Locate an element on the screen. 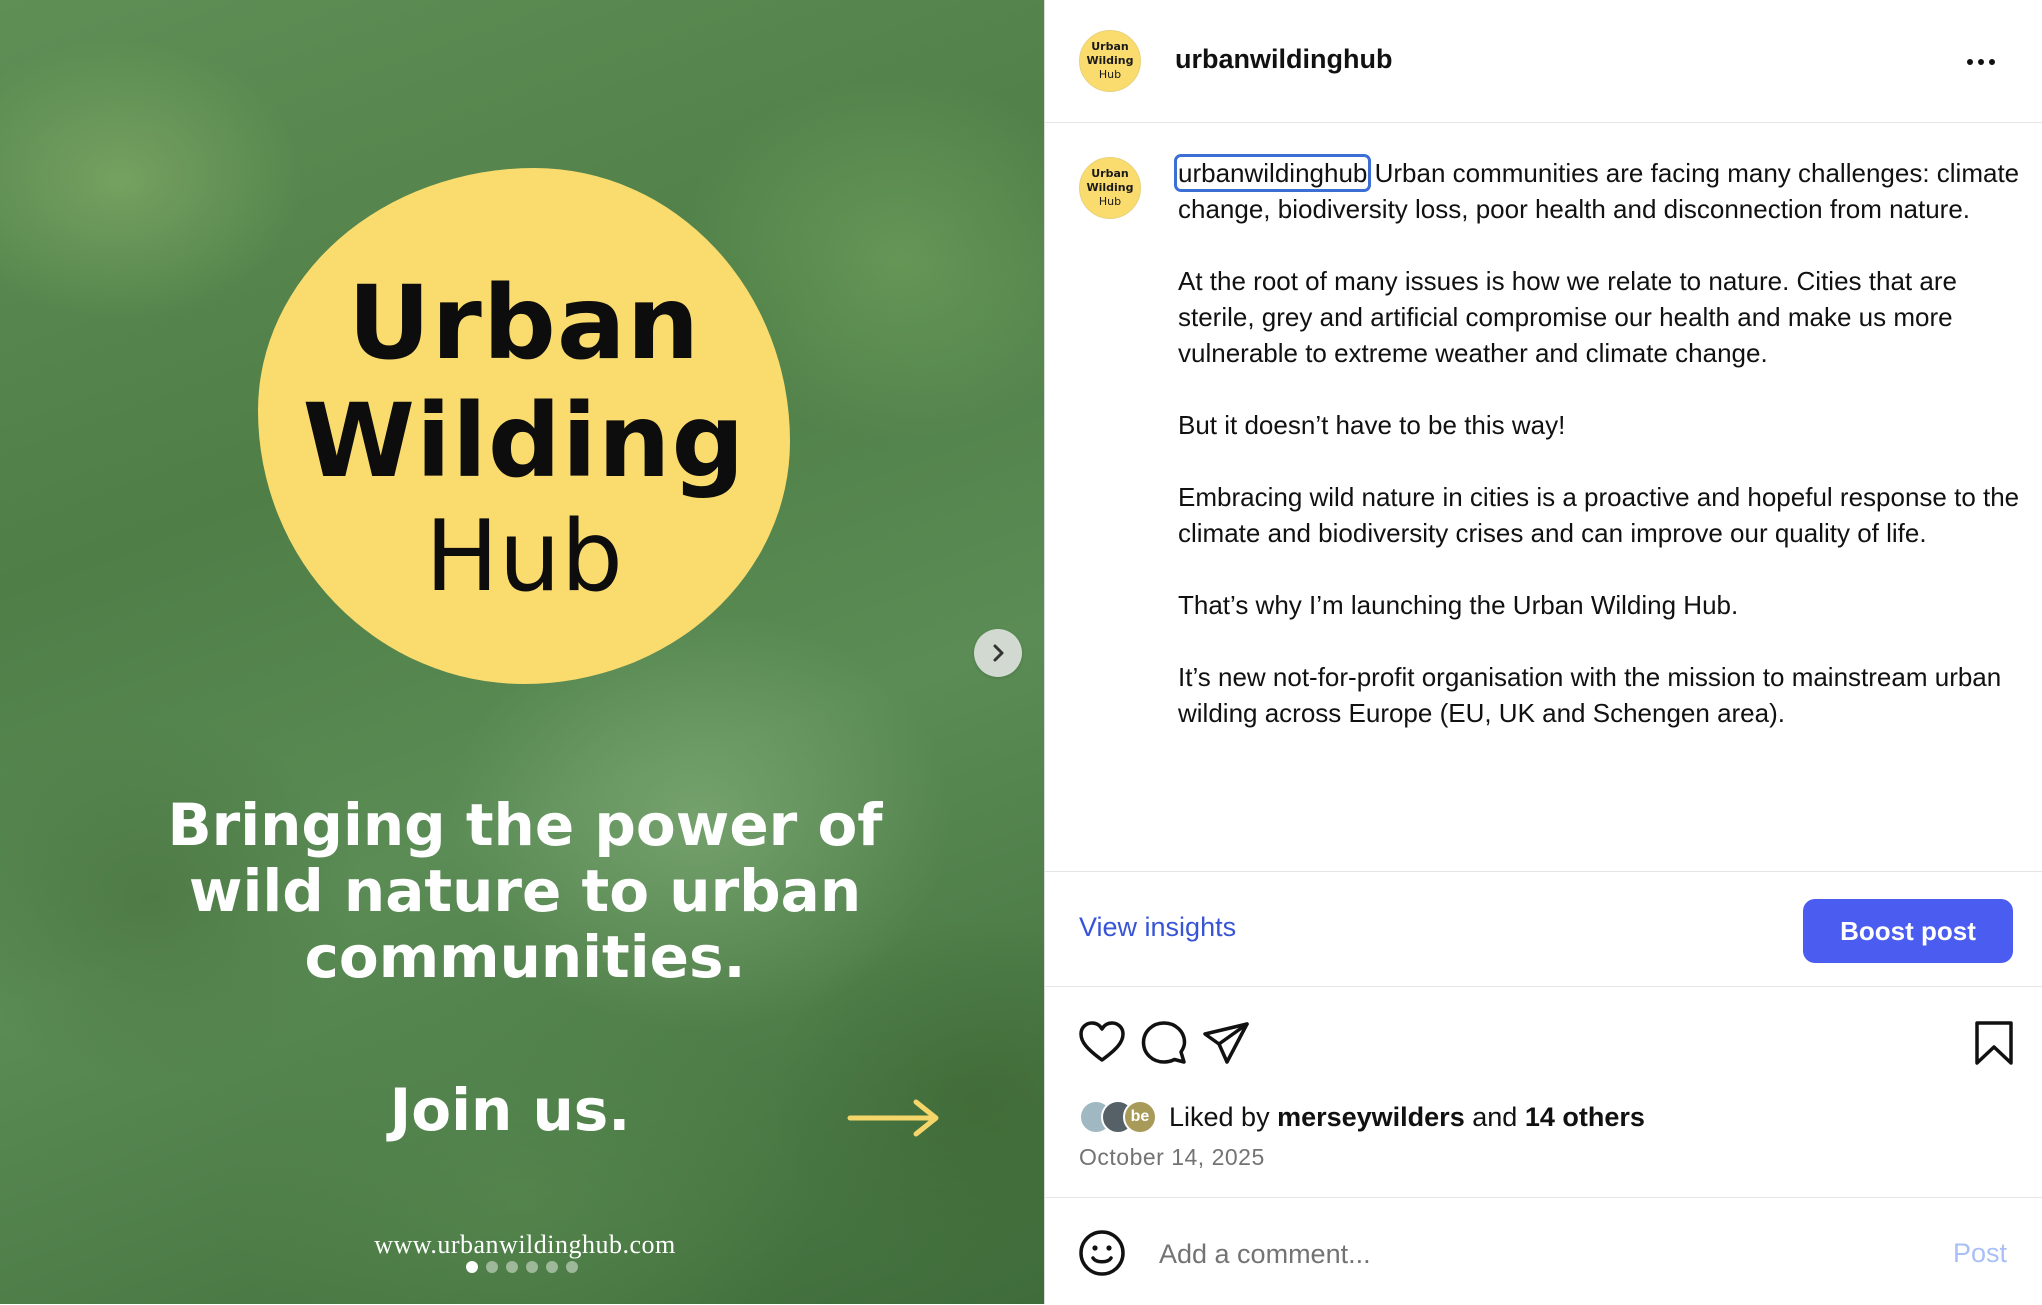 This screenshot has width=2042, height=1305. liker-username: merseywilders is located at coordinates (1371, 1117).